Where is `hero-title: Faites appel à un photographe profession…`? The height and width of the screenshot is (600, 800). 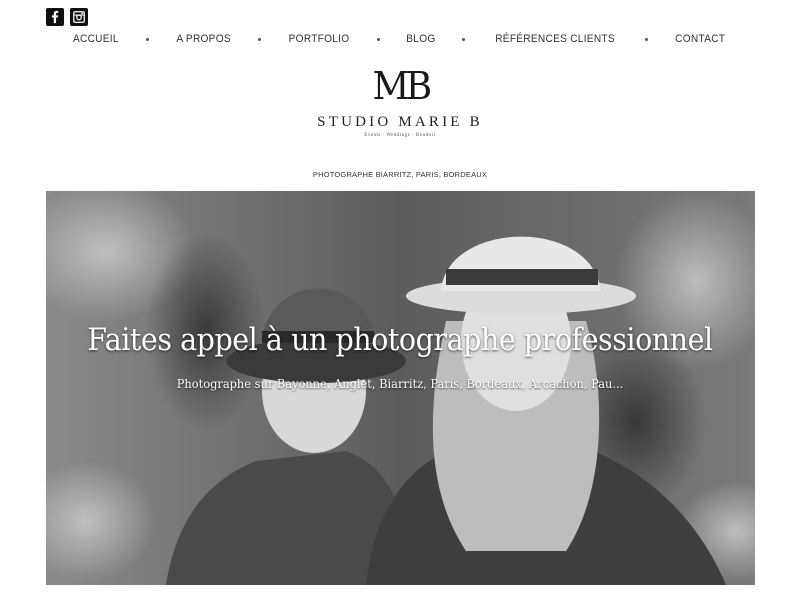
hero-title: Faites appel à un photographe profession… is located at coordinates (400, 340).